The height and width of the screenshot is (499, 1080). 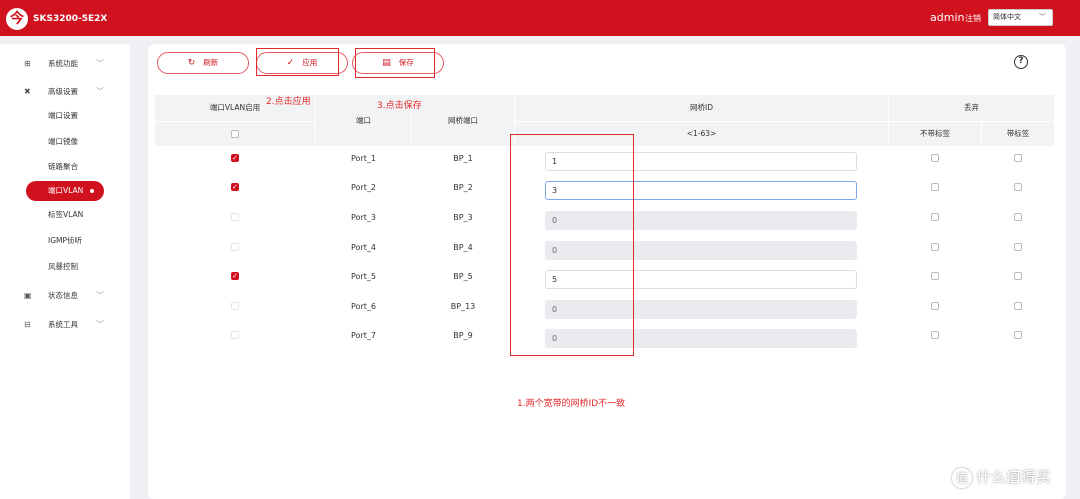 I want to click on port-name: Port_2, so click(x=363, y=187).